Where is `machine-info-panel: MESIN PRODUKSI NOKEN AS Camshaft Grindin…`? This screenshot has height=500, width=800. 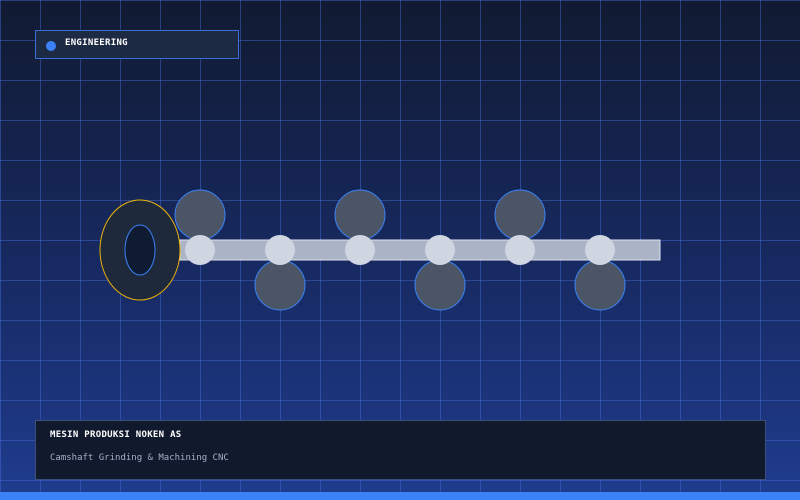 machine-info-panel: MESIN PRODUKSI NOKEN AS Camshaft Grindin… is located at coordinates (400, 450).